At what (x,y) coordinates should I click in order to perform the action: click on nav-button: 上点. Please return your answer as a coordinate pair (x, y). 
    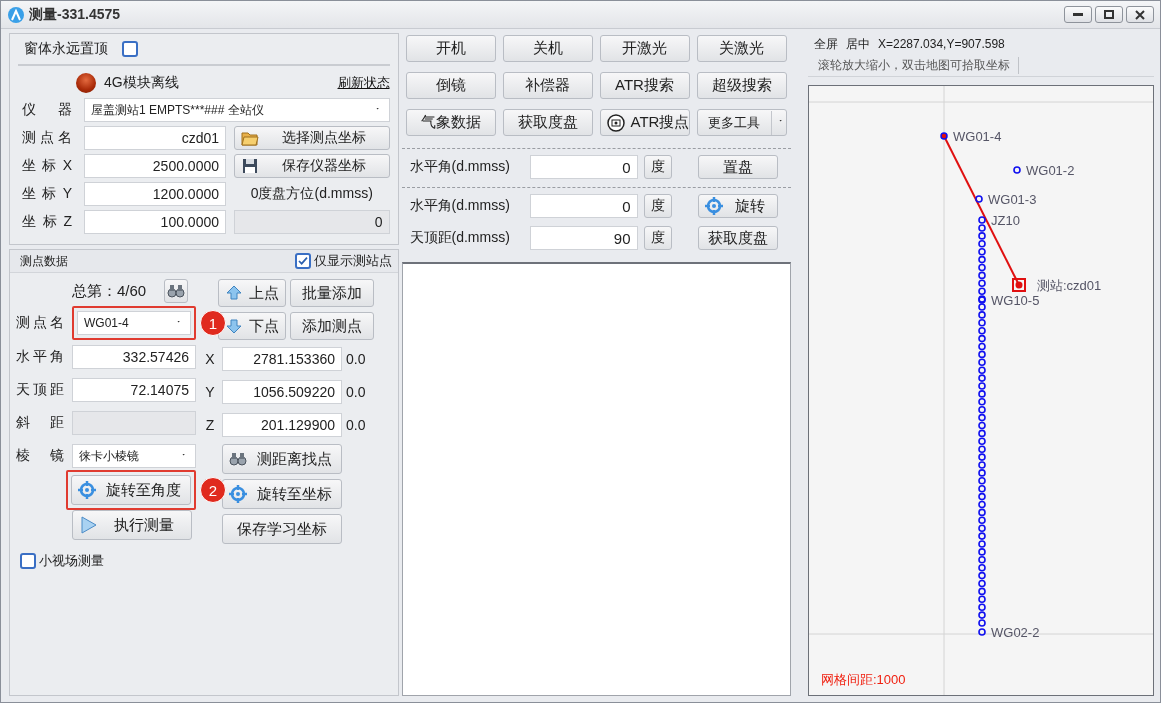
    Looking at the image, I should click on (252, 293).